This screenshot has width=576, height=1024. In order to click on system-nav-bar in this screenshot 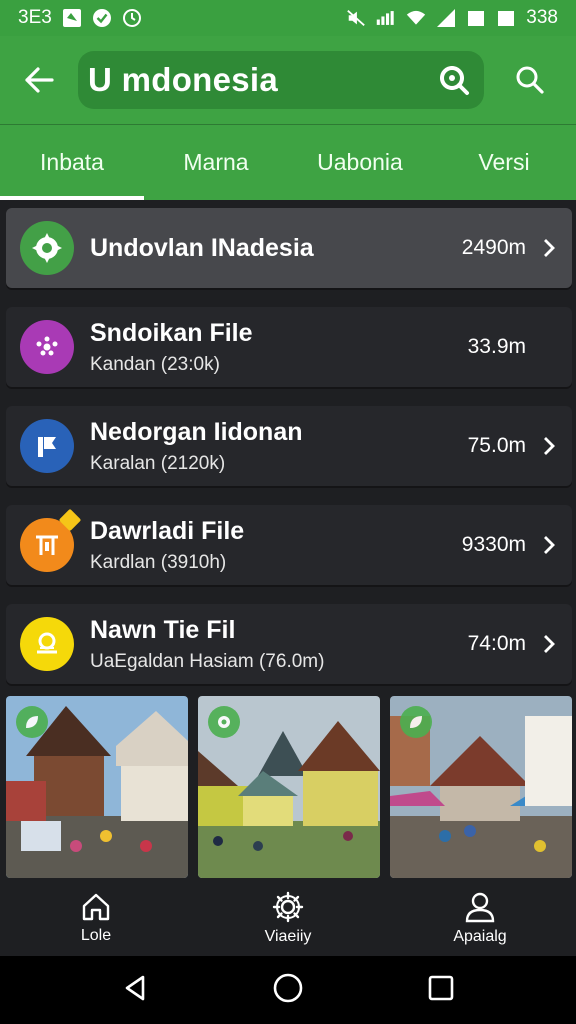, I will do `click(288, 990)`.